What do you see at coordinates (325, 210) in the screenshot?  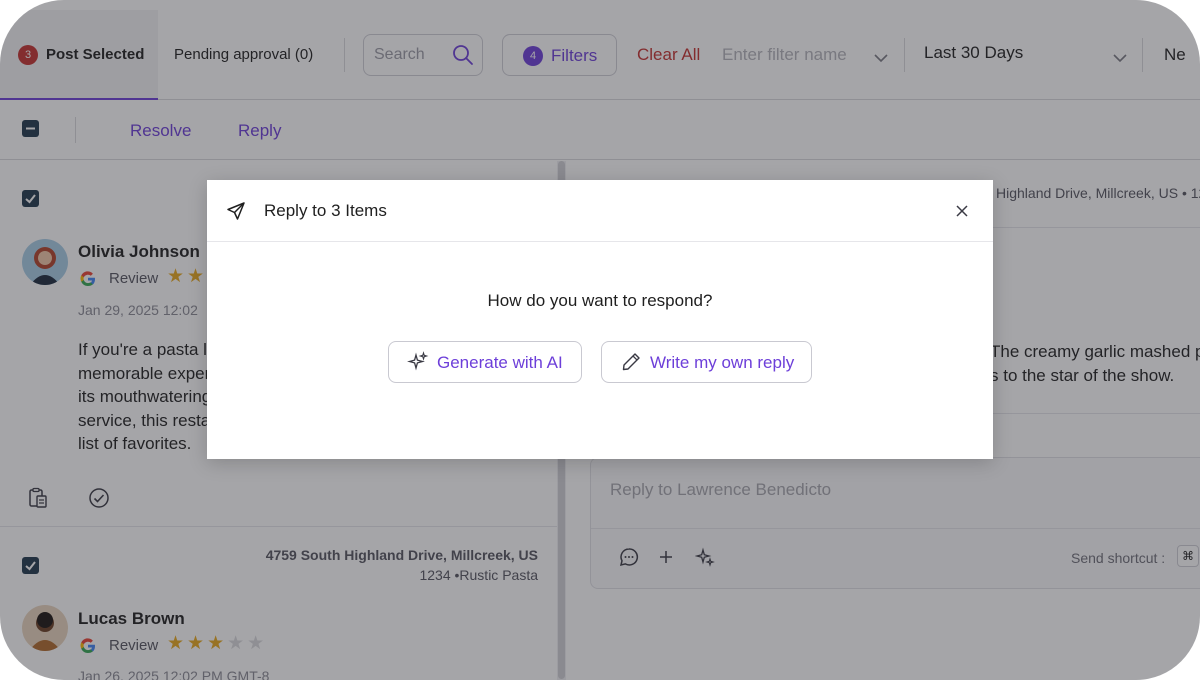 I see `modal-title: Reply to 3 Items` at bounding box center [325, 210].